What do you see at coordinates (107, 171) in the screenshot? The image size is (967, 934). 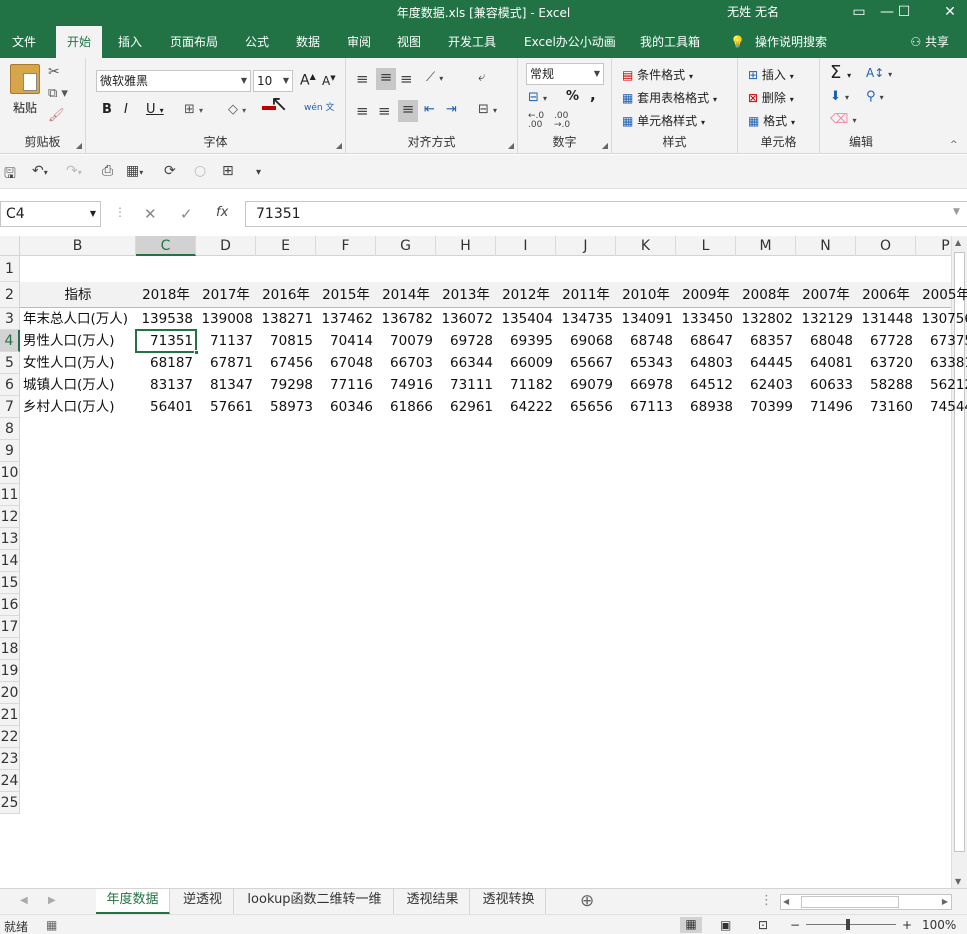 I see `print-preview-icon: ⎙` at bounding box center [107, 171].